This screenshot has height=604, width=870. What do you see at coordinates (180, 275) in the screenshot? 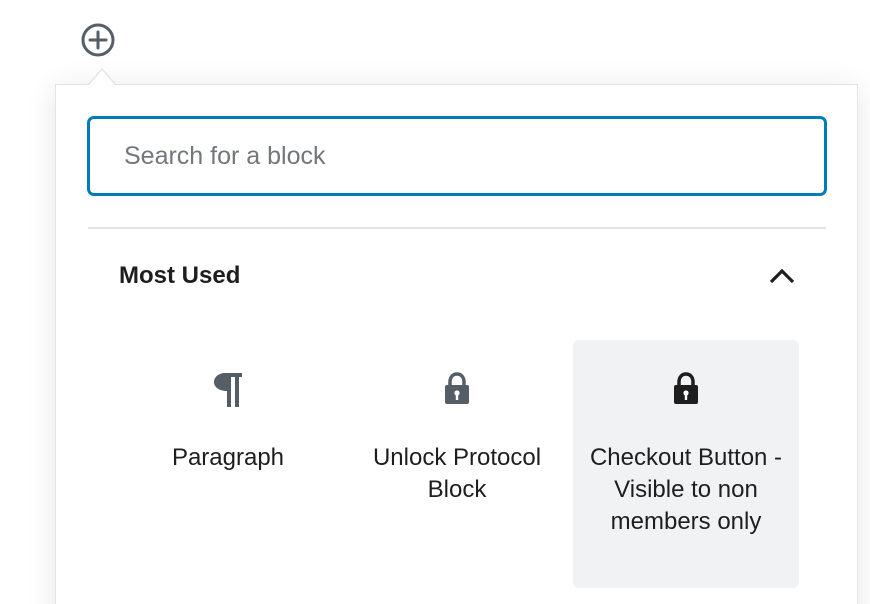
I see `panel-title: Most Used` at bounding box center [180, 275].